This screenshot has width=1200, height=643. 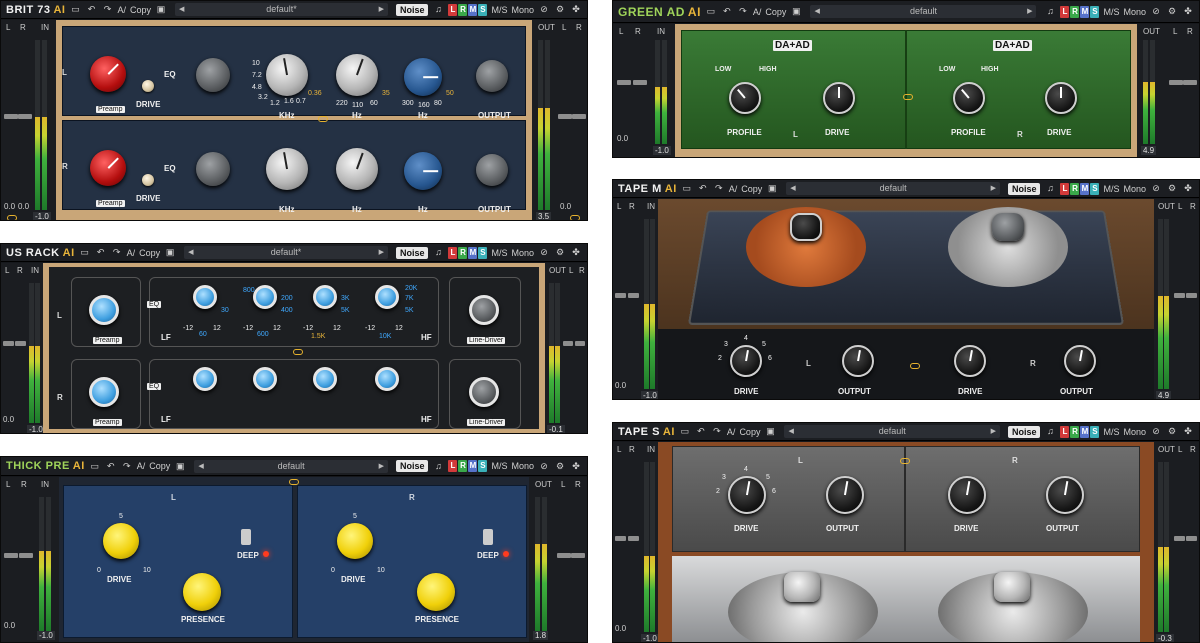 I want to click on profile-knob-r, so click(x=969, y=98).